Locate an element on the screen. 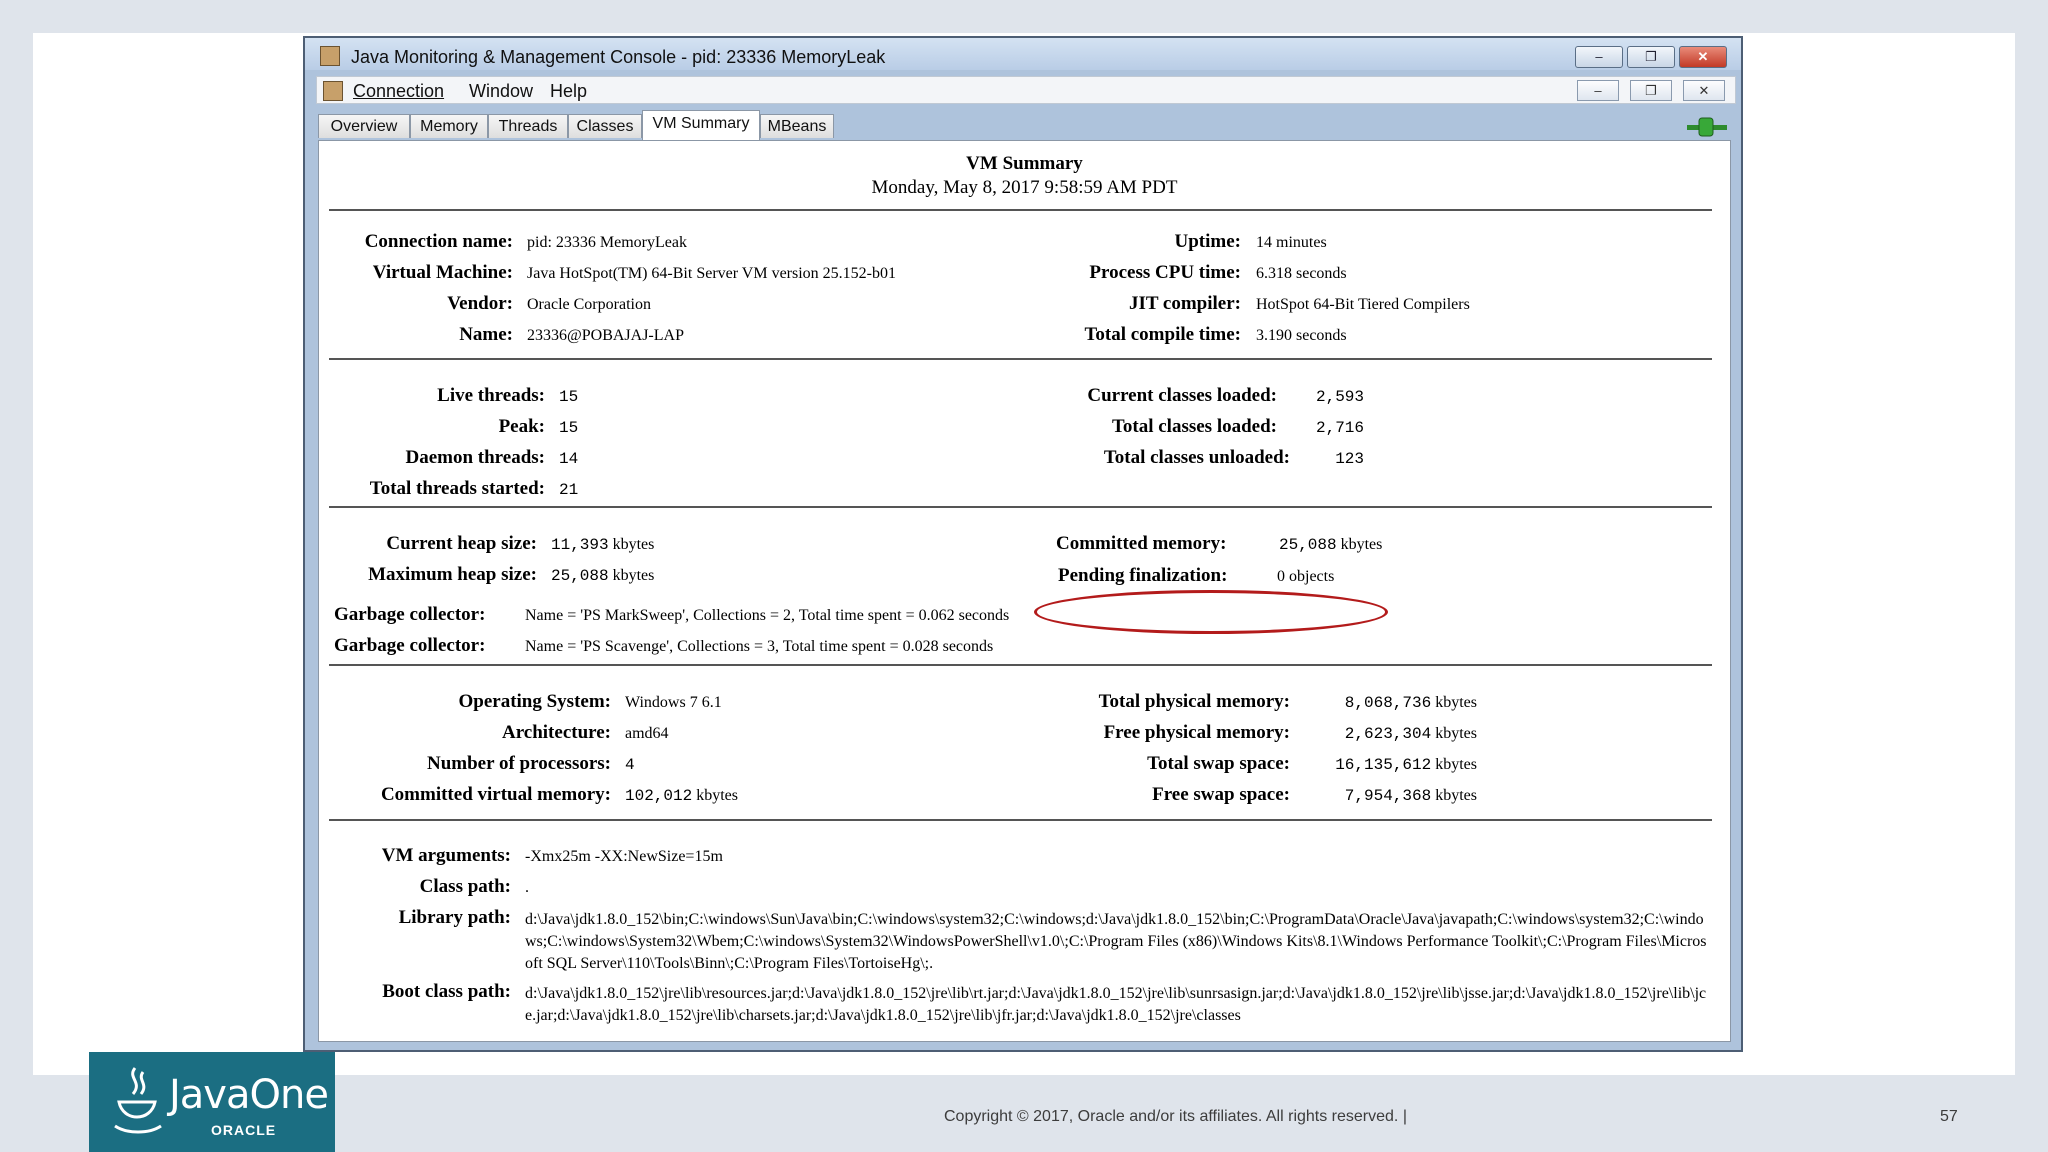 The image size is (2048, 1152). boot-class-path-label: Boot class path: is located at coordinates (446, 991).